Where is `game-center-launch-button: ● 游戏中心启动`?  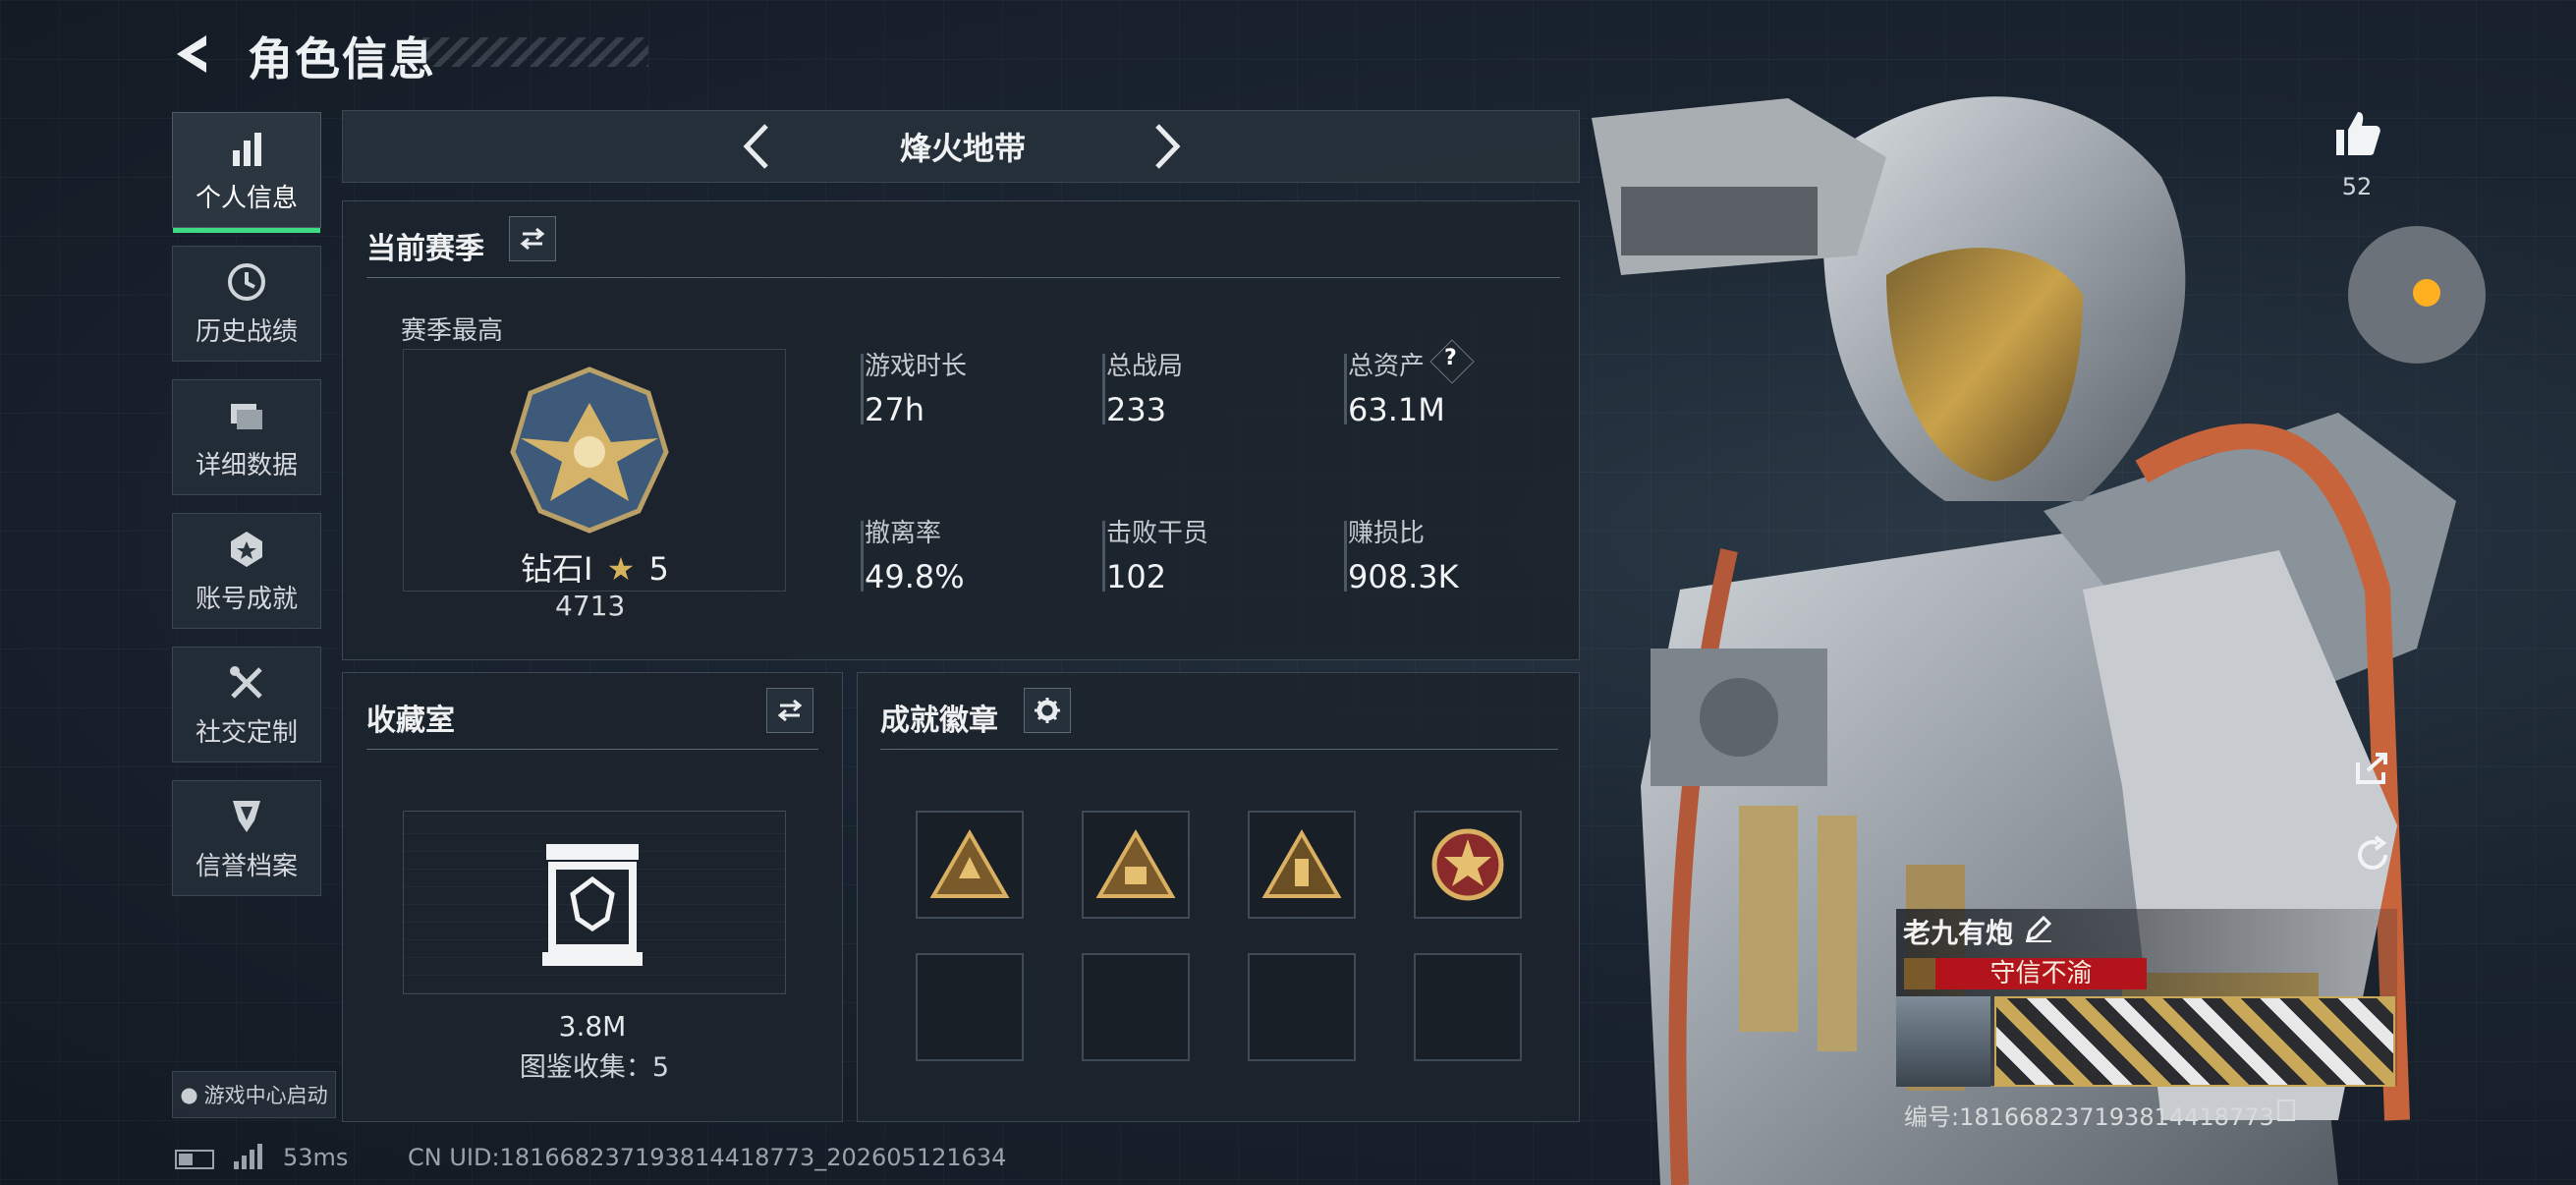
game-center-launch-button: ● 游戏中心启动 is located at coordinates (254, 1095).